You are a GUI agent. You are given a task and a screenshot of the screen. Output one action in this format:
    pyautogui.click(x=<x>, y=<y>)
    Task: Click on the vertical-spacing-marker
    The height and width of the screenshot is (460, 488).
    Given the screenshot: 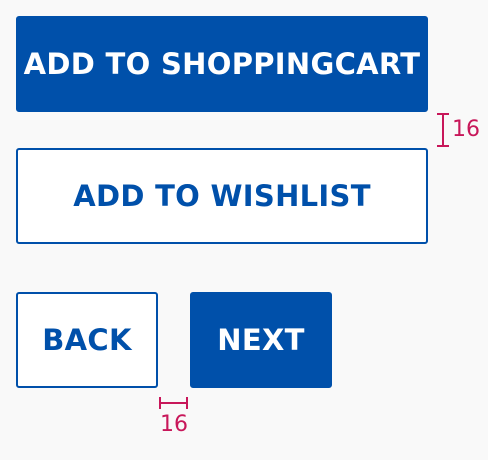 What is the action you would take?
    pyautogui.click(x=443, y=130)
    